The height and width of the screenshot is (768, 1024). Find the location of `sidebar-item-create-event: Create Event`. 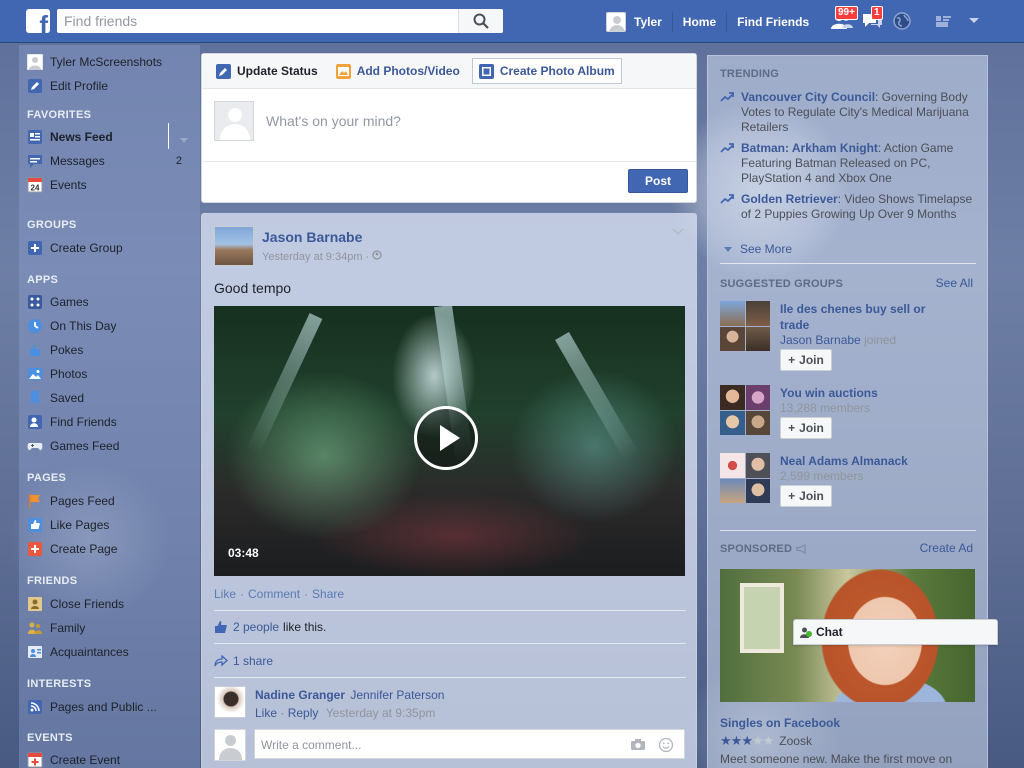

sidebar-item-create-event: Create Event is located at coordinates (109, 759).